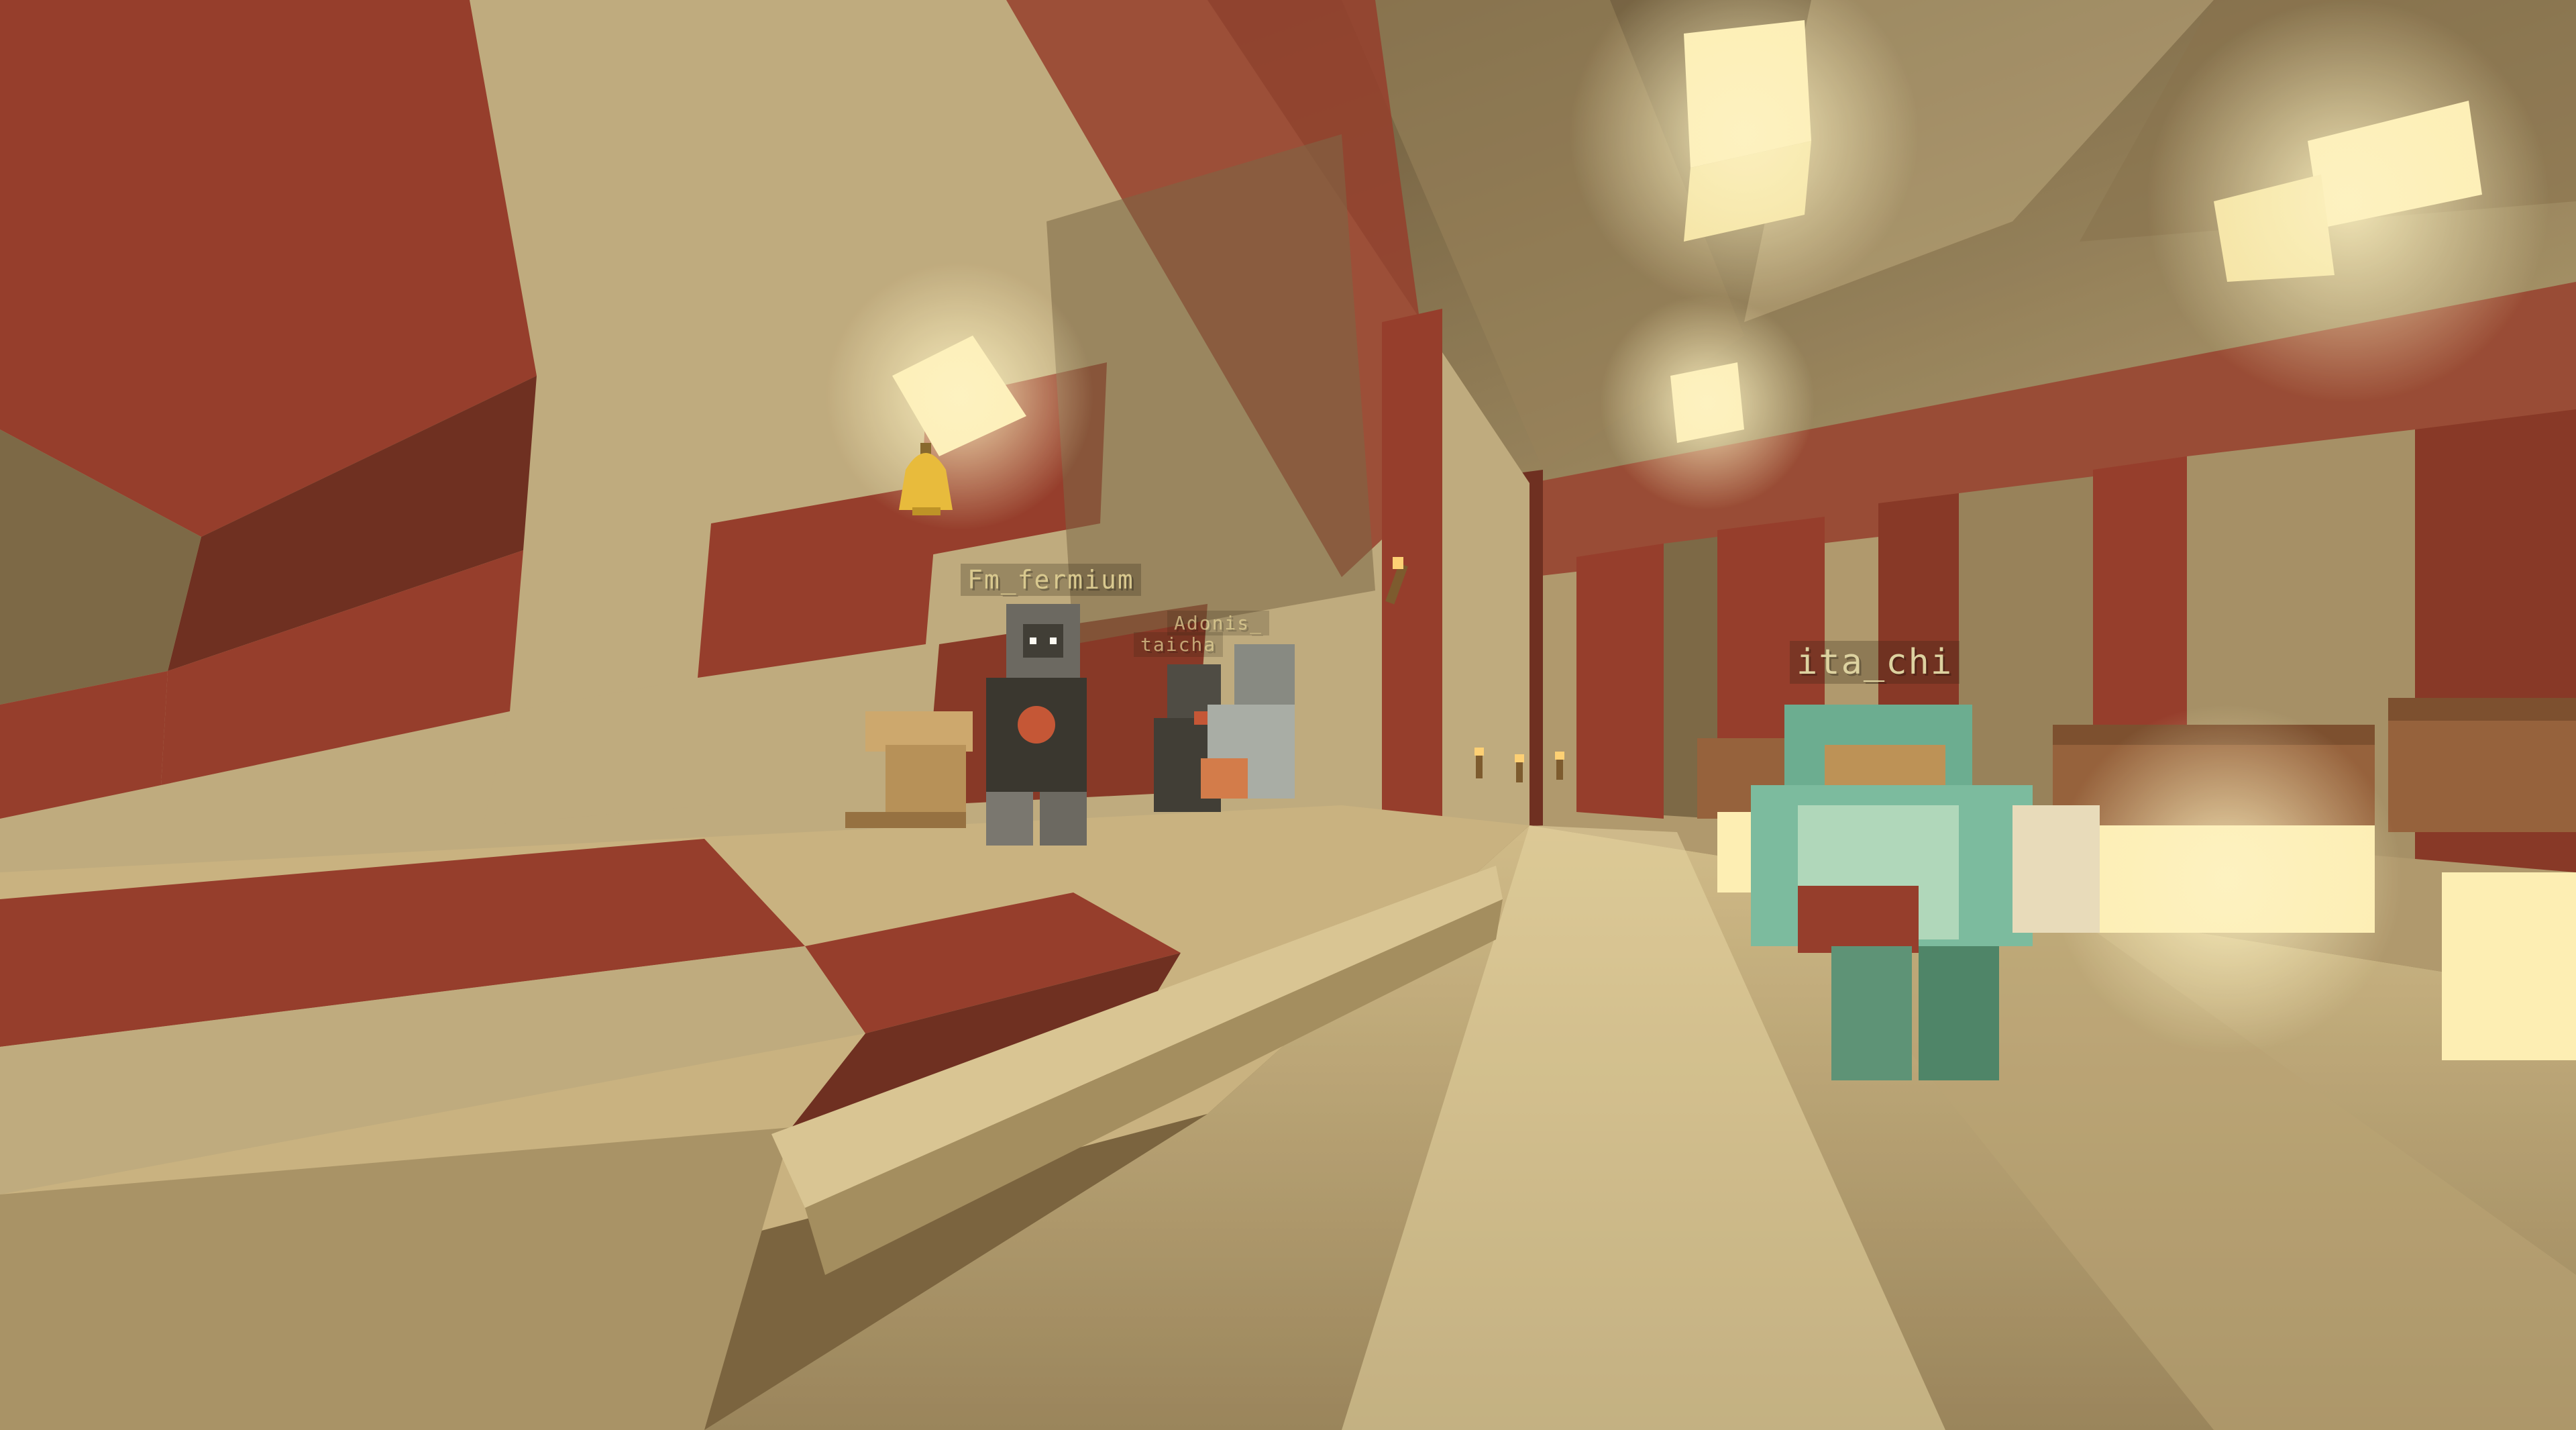 The width and height of the screenshot is (2576, 1430). Describe the element at coordinates (1179, 644) in the screenshot. I see `nametag-taicha: taicha` at that location.